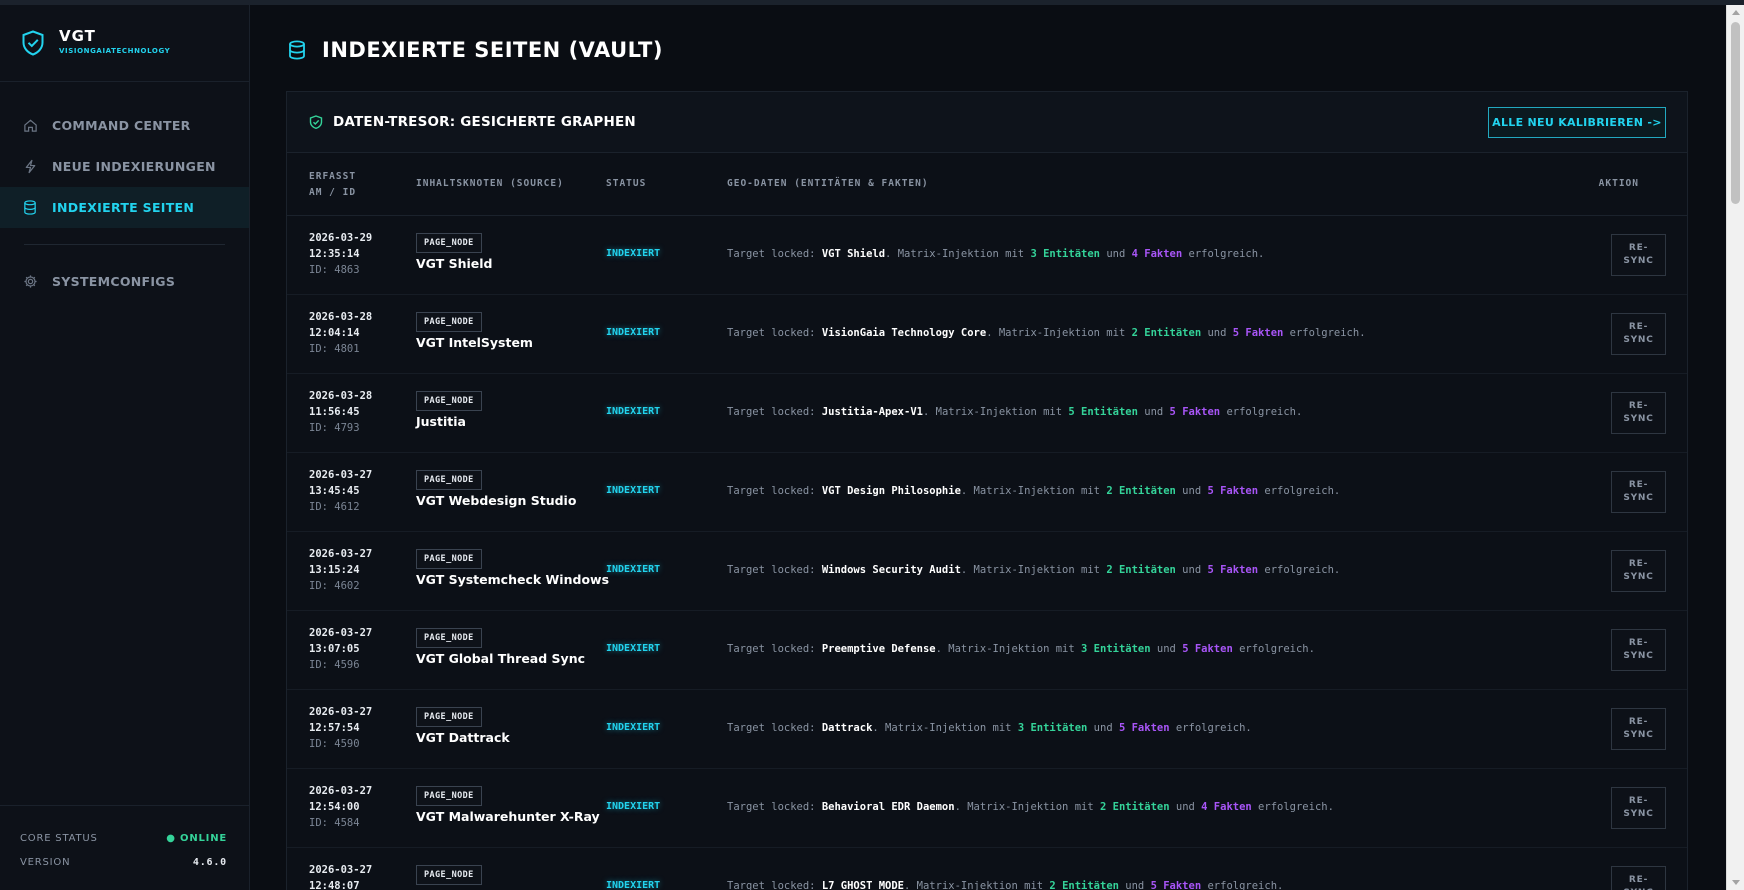 This screenshot has width=1744, height=890. I want to click on scrollbar-thumb, so click(1735, 113).